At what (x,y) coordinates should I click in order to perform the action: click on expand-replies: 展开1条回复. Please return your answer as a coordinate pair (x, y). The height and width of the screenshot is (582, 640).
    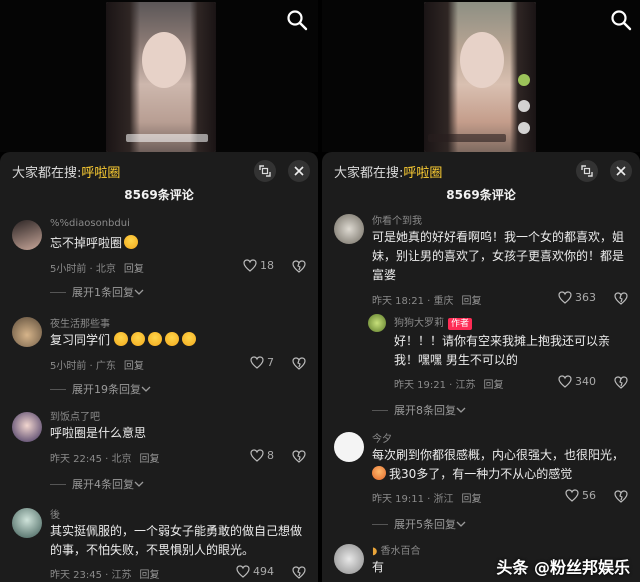
    Looking at the image, I should click on (97, 292).